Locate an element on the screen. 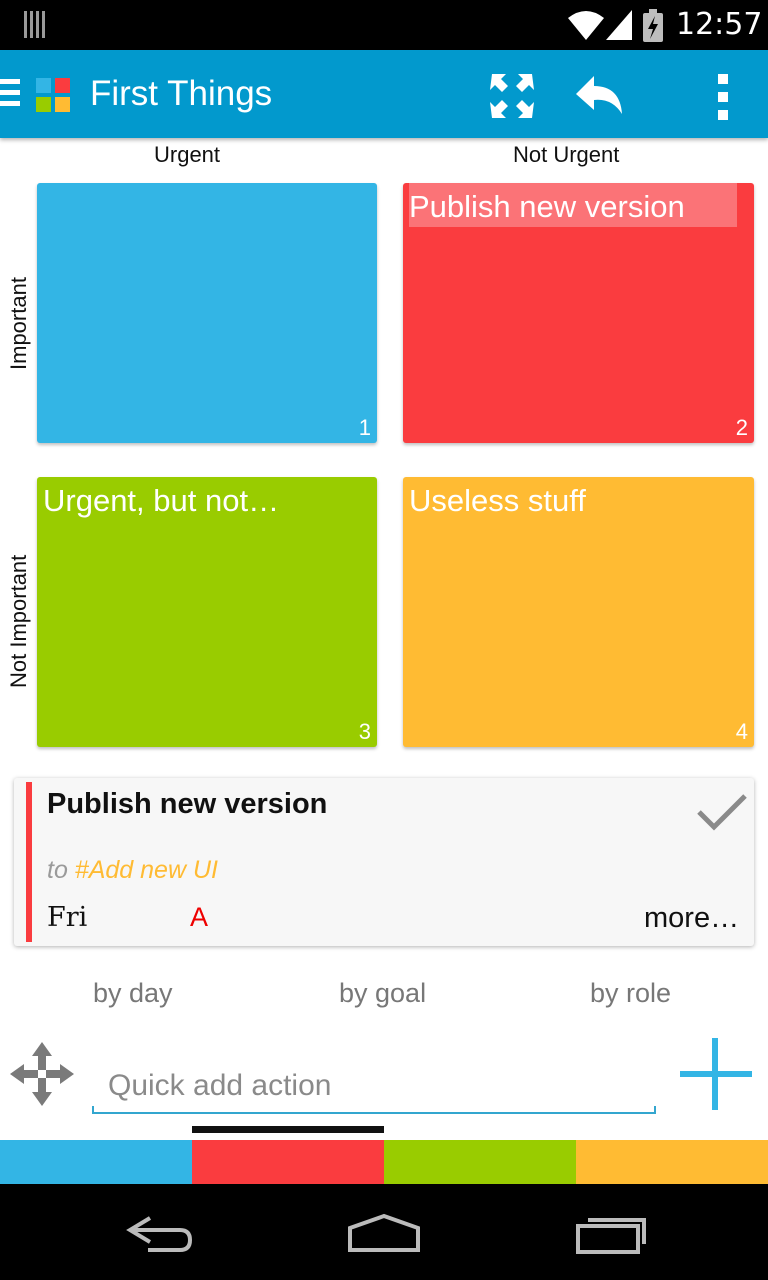  task-title: Publish new version is located at coordinates (187, 804).